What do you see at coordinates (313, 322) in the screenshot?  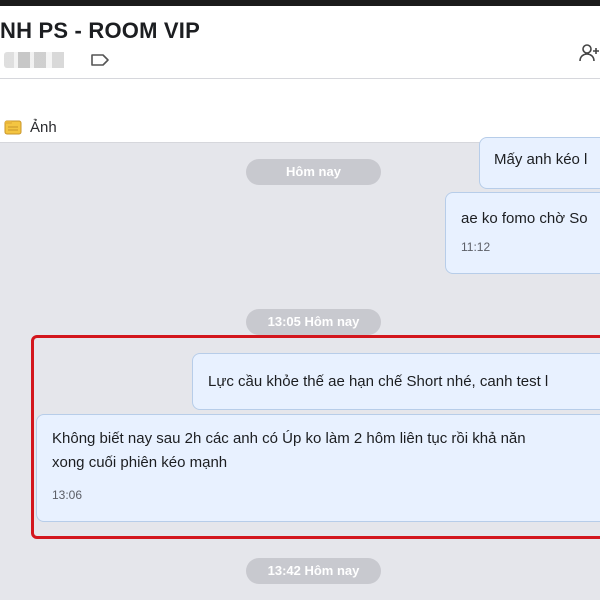 I see `date-divider: 13:05 Hôm nay` at bounding box center [313, 322].